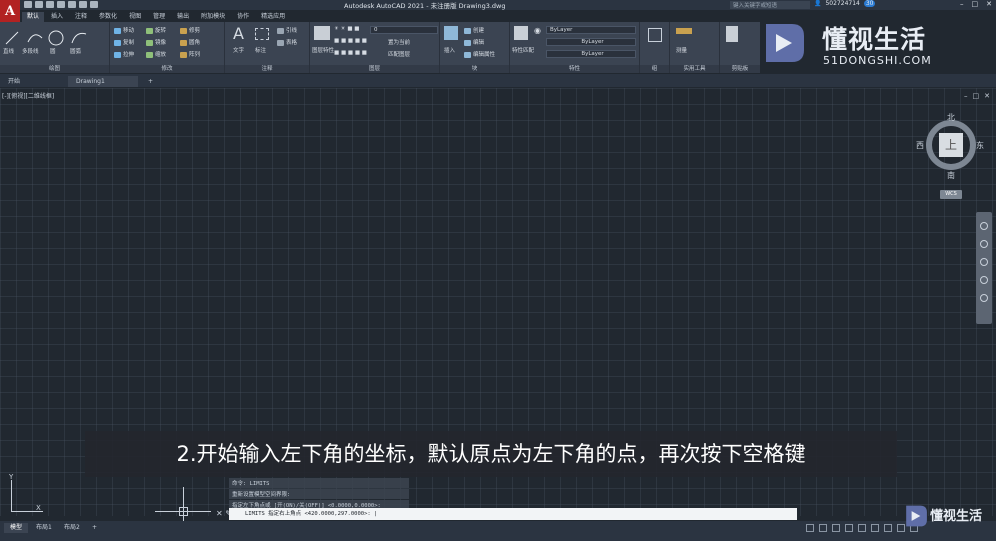 This screenshot has width=996, height=541. What do you see at coordinates (8, 51) in the screenshot?
I see `line-button: 直线` at bounding box center [8, 51].